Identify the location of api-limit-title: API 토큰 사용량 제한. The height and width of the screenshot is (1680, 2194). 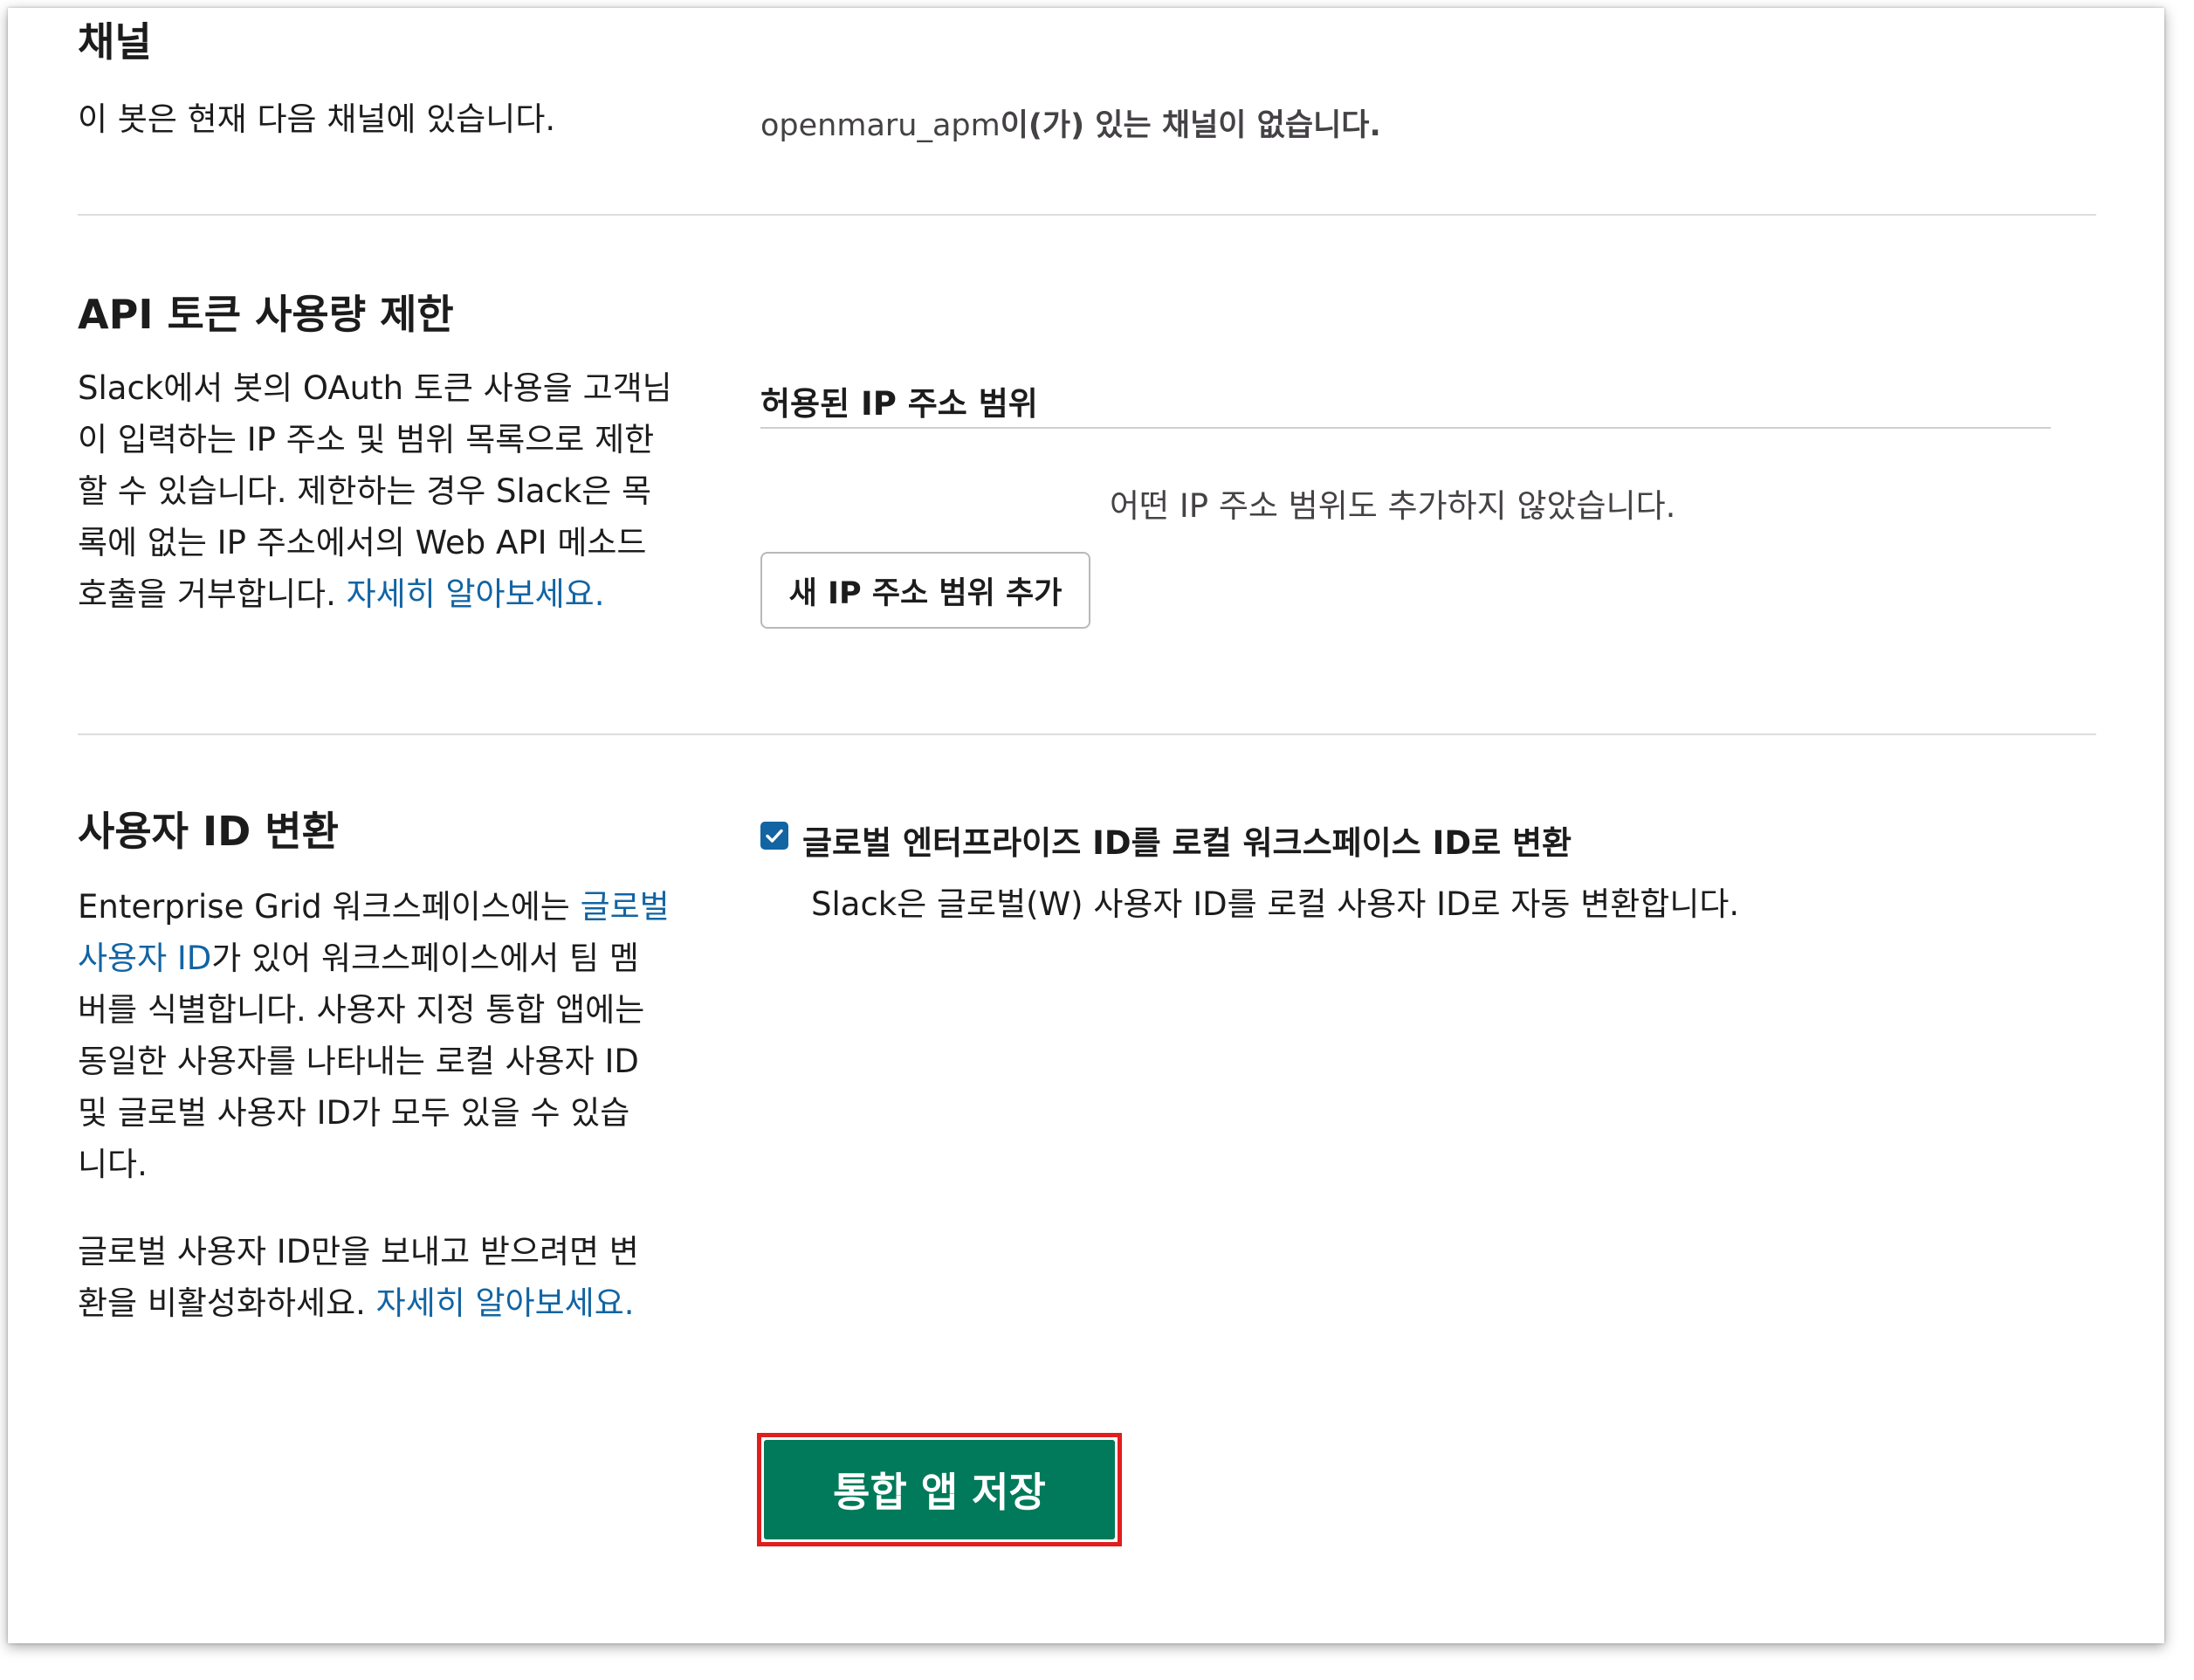
(266, 314).